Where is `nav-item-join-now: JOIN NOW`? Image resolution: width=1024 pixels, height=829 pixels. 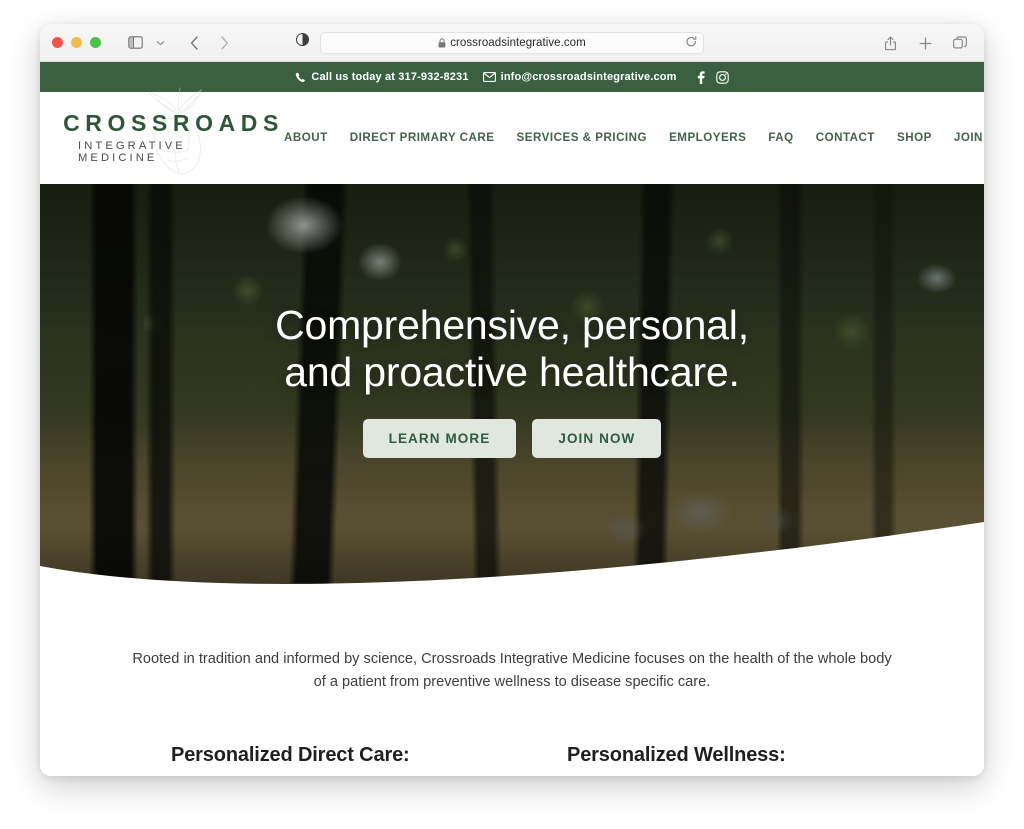
nav-item-join-now: JOIN NOW is located at coordinates (963, 137).